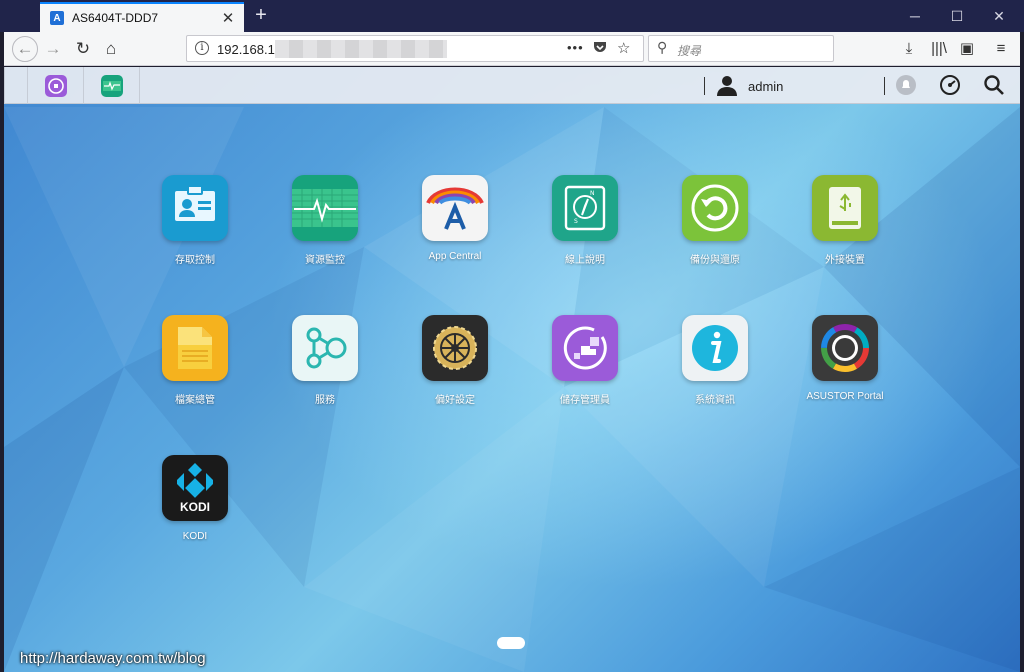 The width and height of the screenshot is (1024, 672). What do you see at coordinates (741, 48) in the screenshot?
I see `search-bar: ⚲ 搜尋` at bounding box center [741, 48].